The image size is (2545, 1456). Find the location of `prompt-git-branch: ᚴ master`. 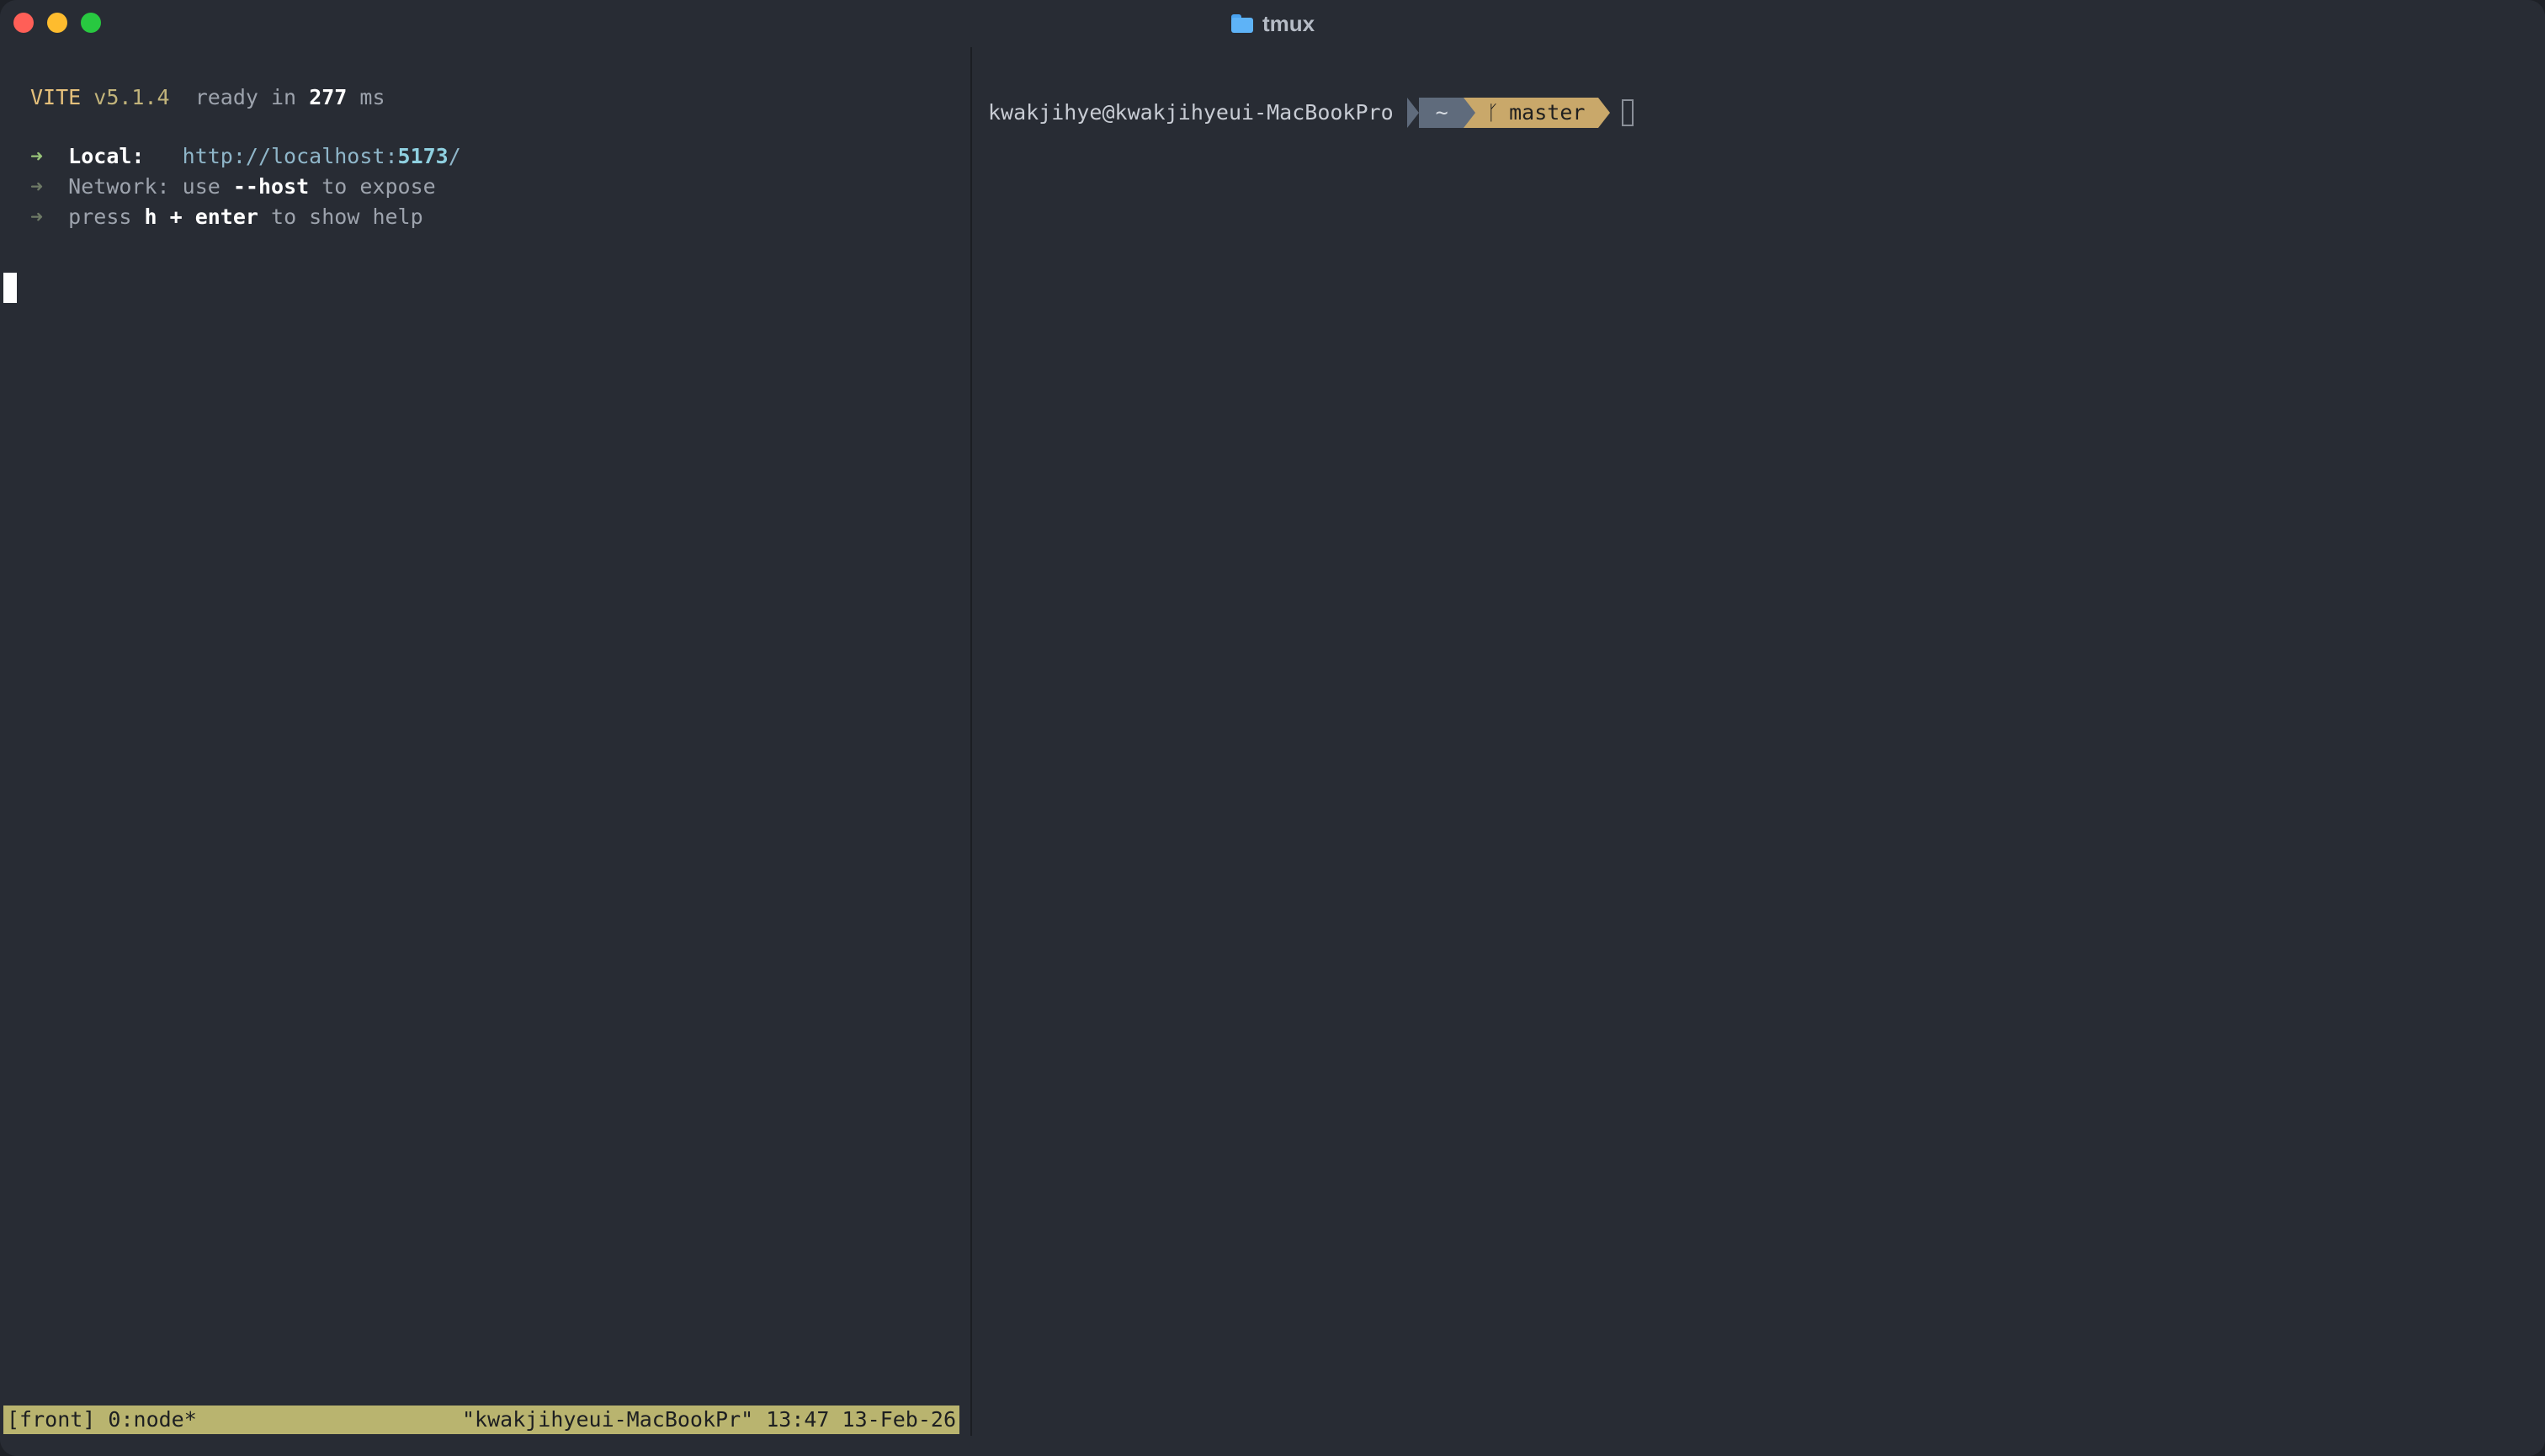

prompt-git-branch: ᚴ master is located at coordinates (1537, 113).